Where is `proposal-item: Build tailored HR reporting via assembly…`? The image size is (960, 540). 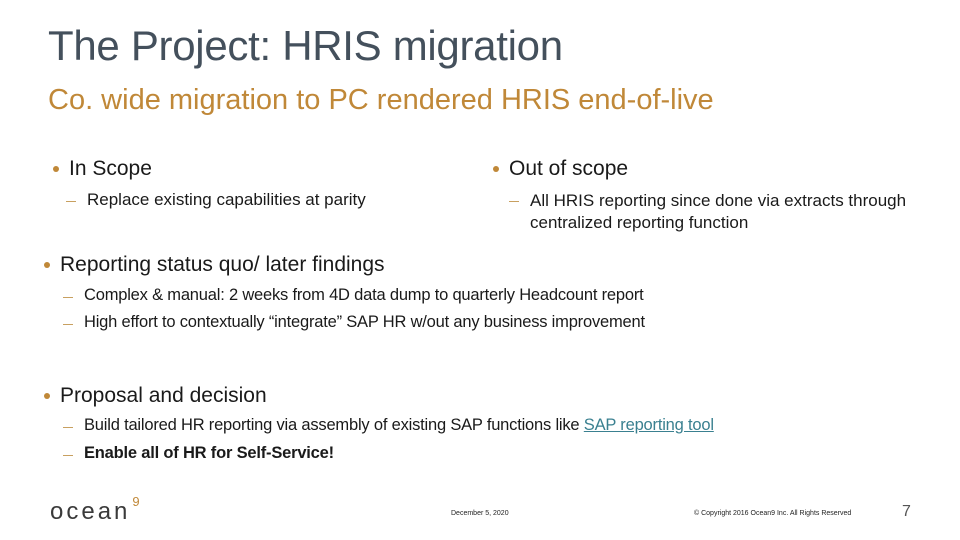 proposal-item: Build tailored HR reporting via assembly… is located at coordinates (388, 425).